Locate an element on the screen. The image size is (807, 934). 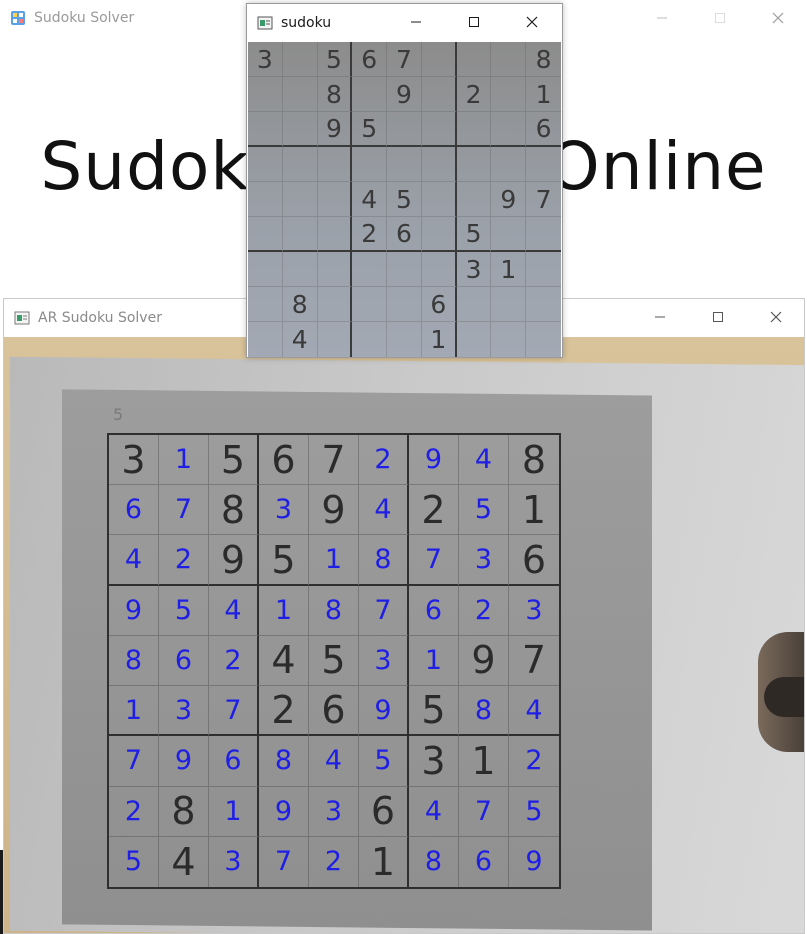
background-window-title: Sudoku Solver is located at coordinates (84, 18).